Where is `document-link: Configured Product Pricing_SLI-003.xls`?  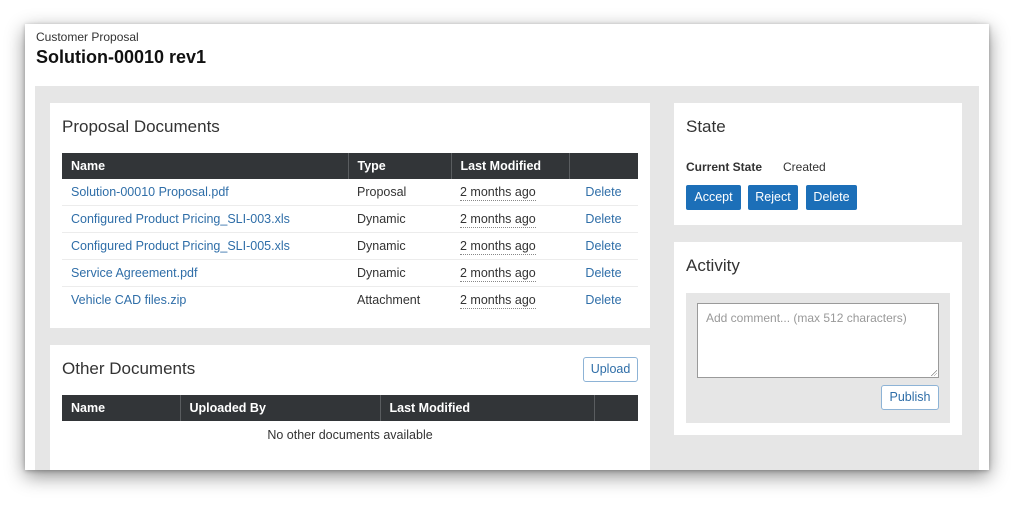
document-link: Configured Product Pricing_SLI-003.xls is located at coordinates (180, 219).